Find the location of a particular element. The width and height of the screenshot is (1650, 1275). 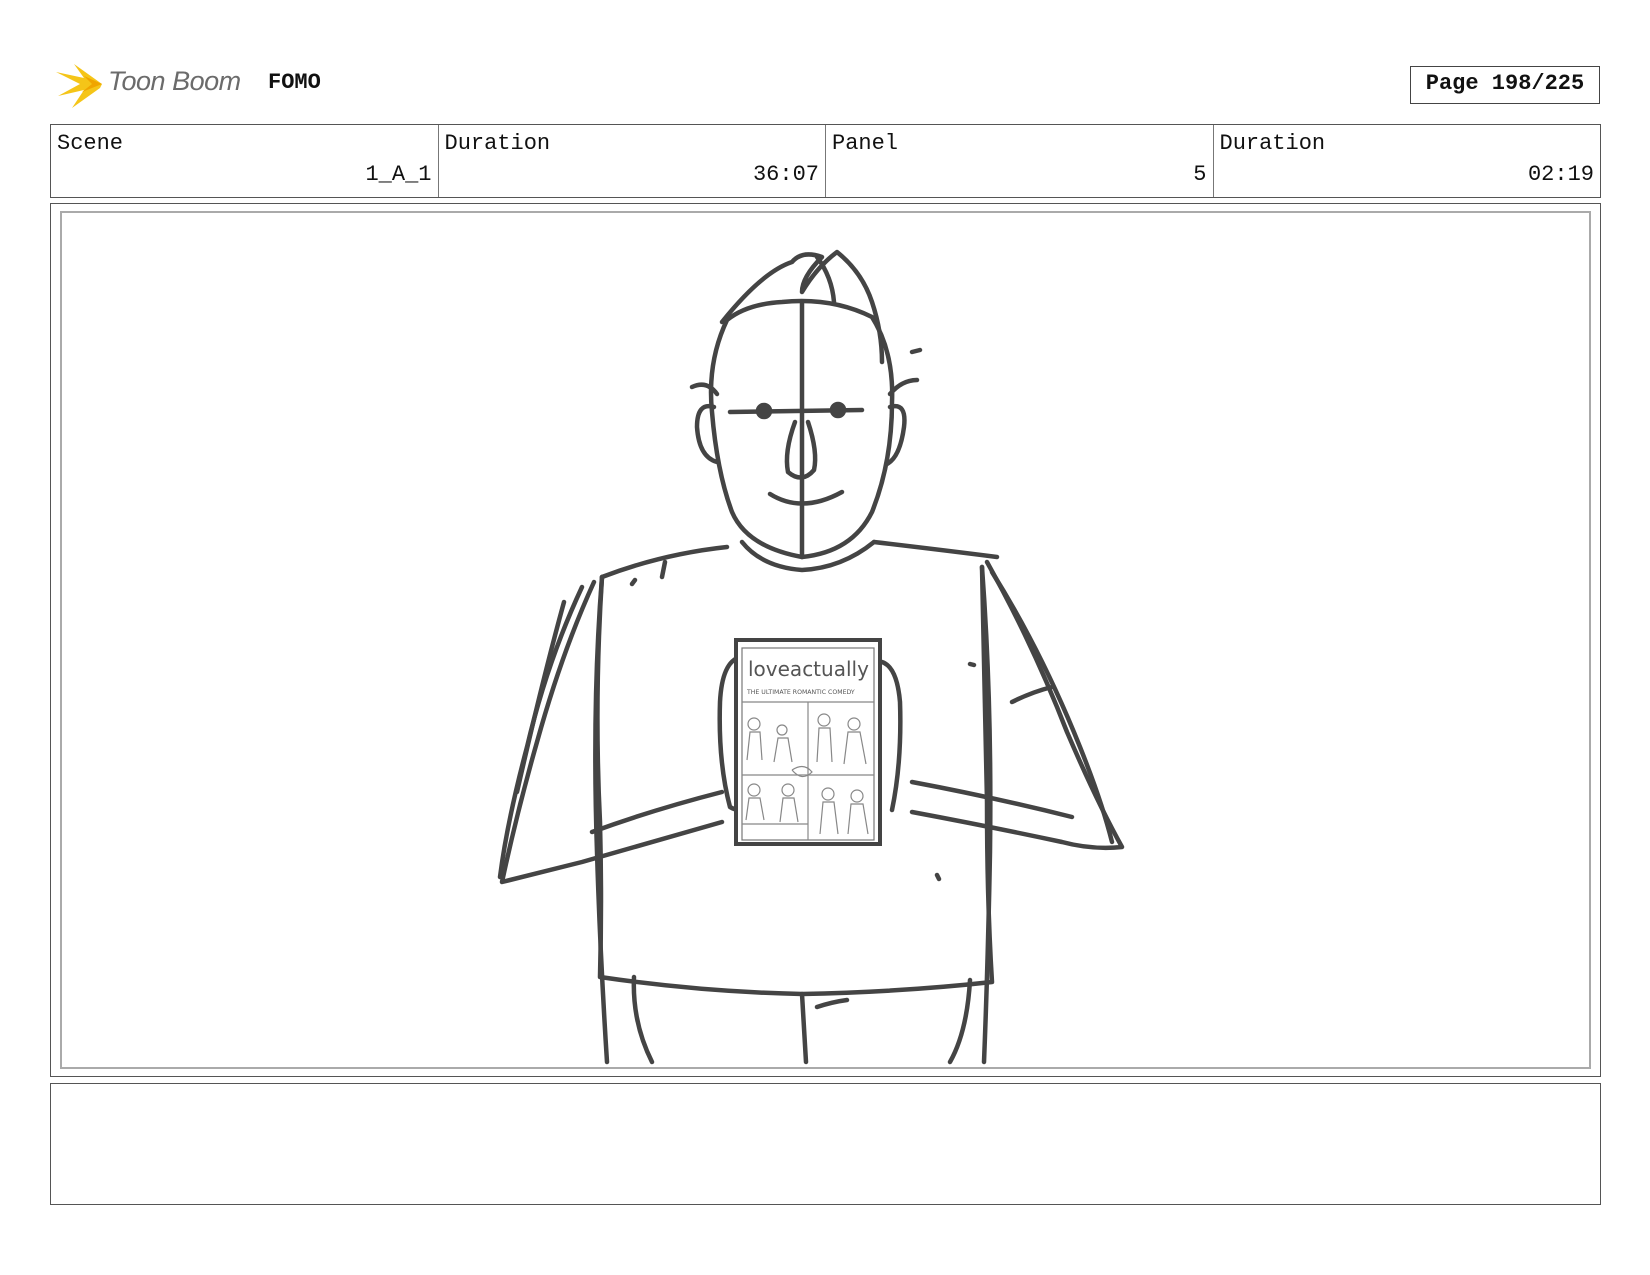

logo-text: Toon Boom is located at coordinates (174, 81).